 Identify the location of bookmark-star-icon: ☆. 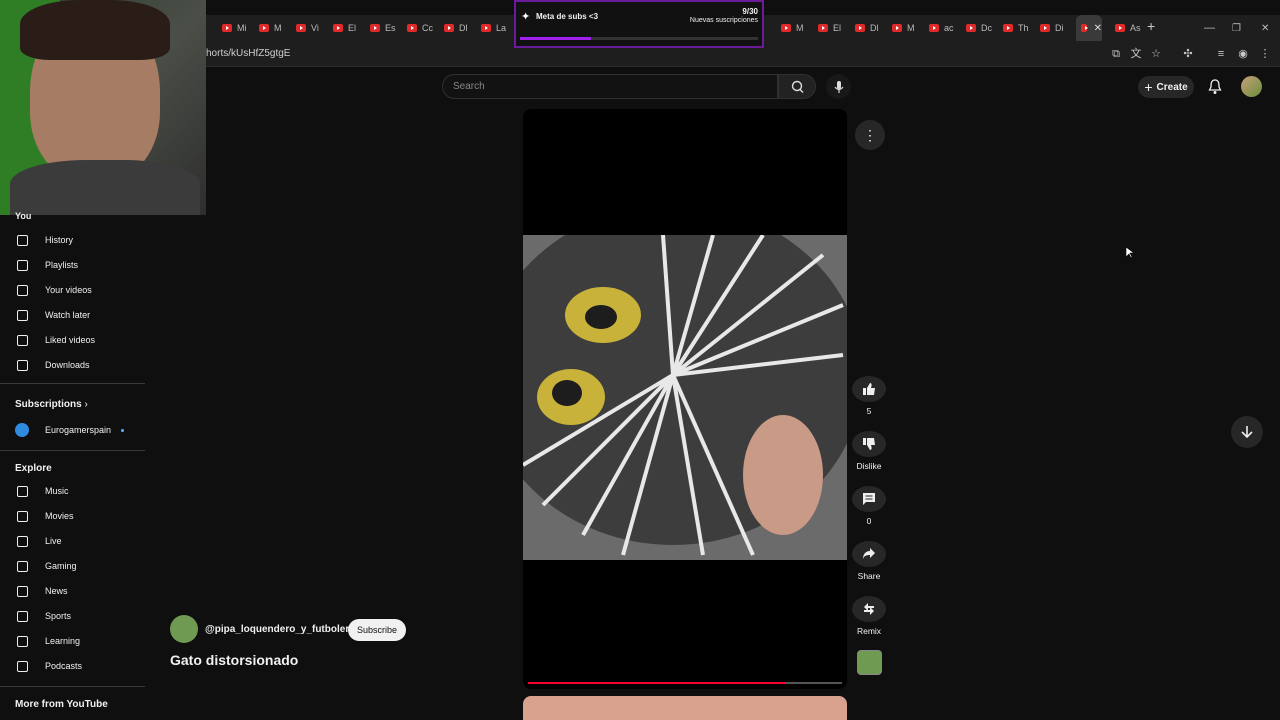
(1156, 54).